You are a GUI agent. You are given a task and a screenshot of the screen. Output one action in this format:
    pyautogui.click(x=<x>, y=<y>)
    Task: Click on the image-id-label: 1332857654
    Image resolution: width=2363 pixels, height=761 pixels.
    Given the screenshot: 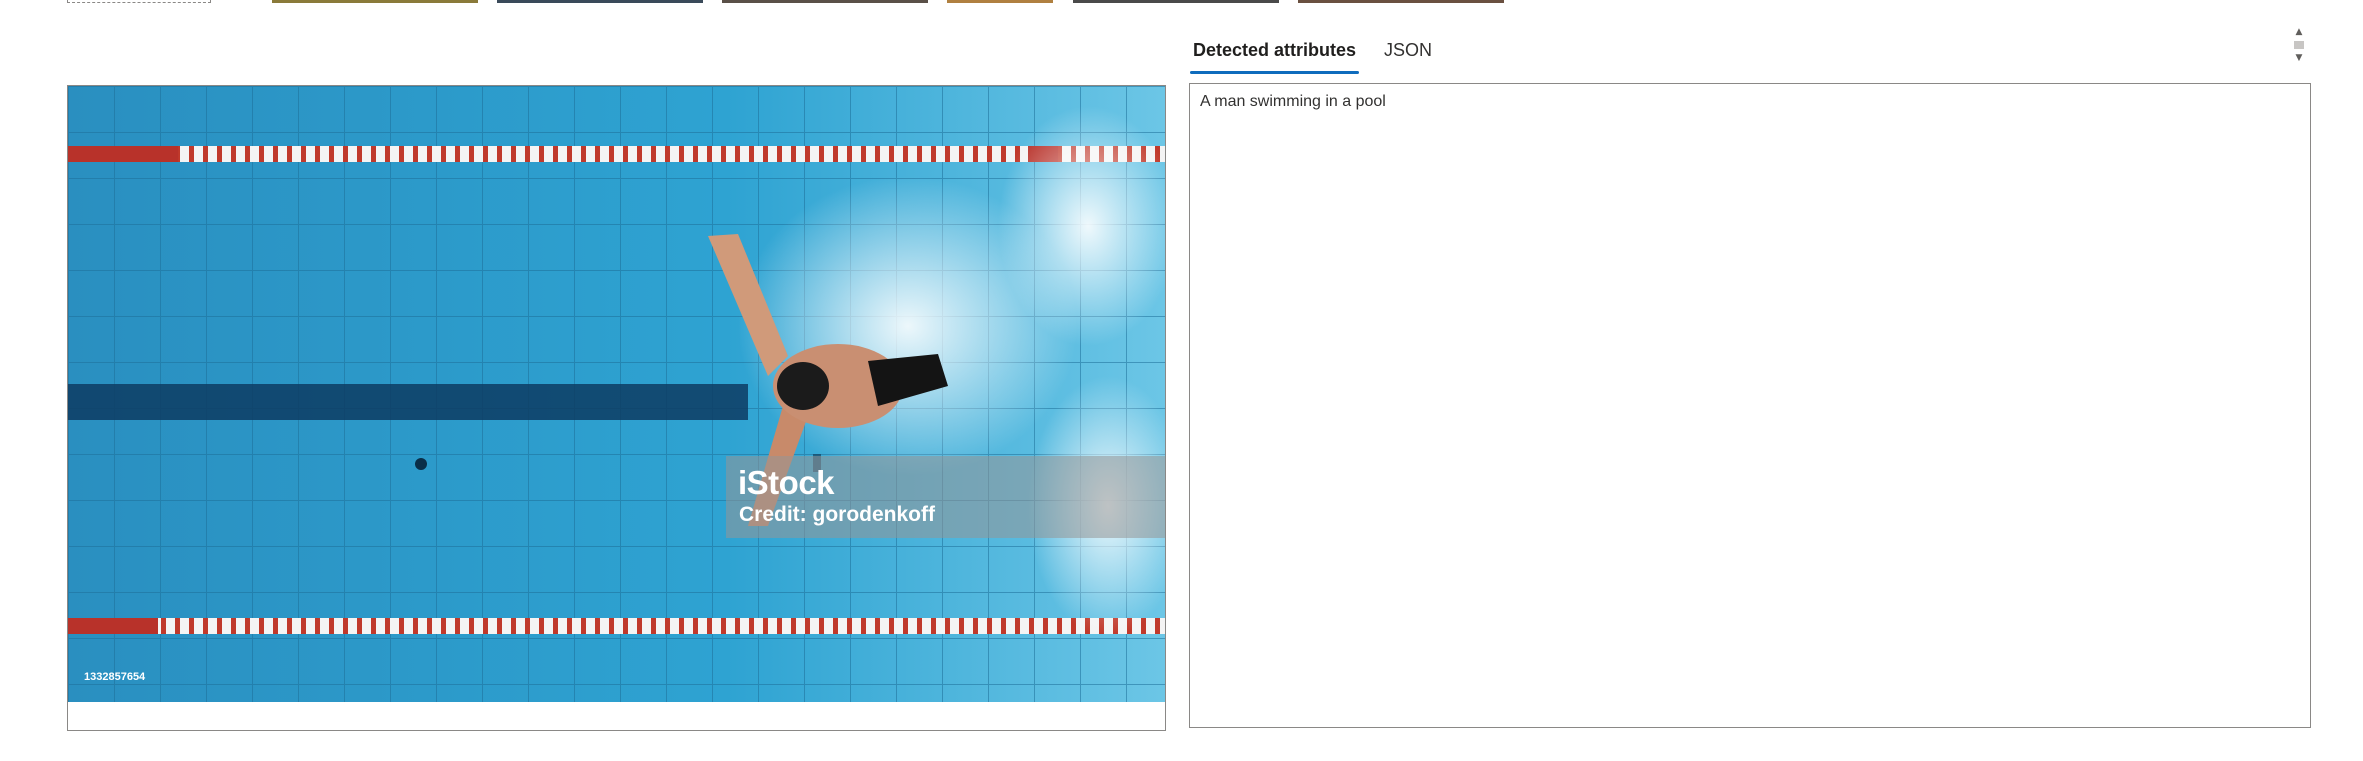 What is the action you would take?
    pyautogui.click(x=115, y=677)
    